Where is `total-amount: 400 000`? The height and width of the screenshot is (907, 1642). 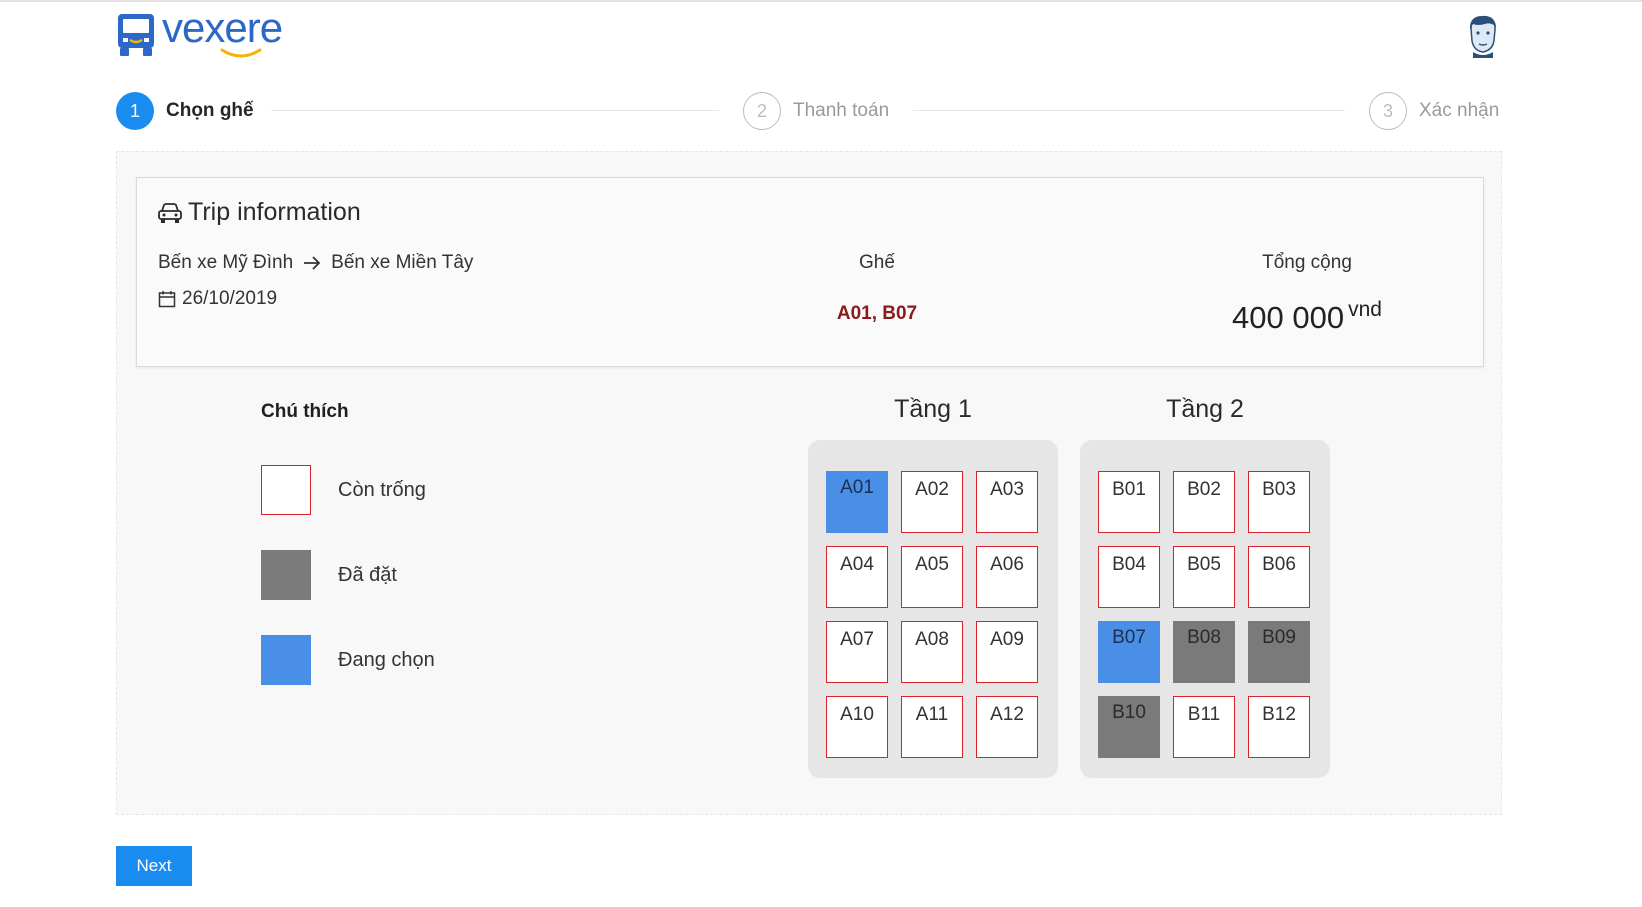 total-amount: 400 000 is located at coordinates (1288, 317).